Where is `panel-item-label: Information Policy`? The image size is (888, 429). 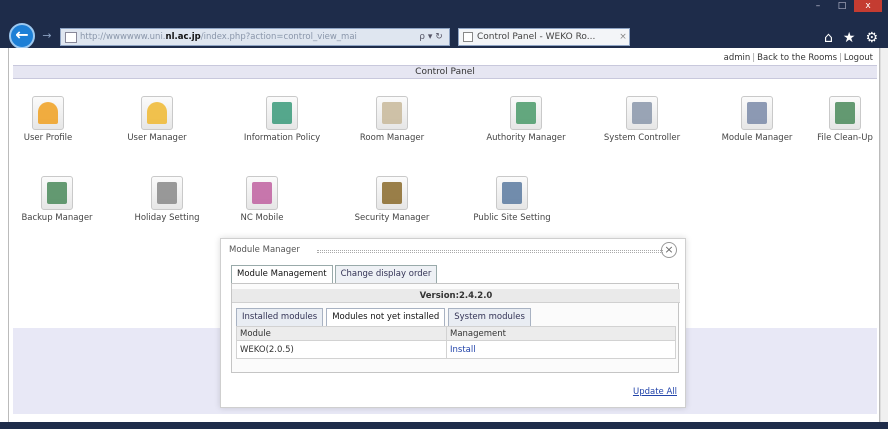
panel-item-label: Information Policy is located at coordinates (282, 138).